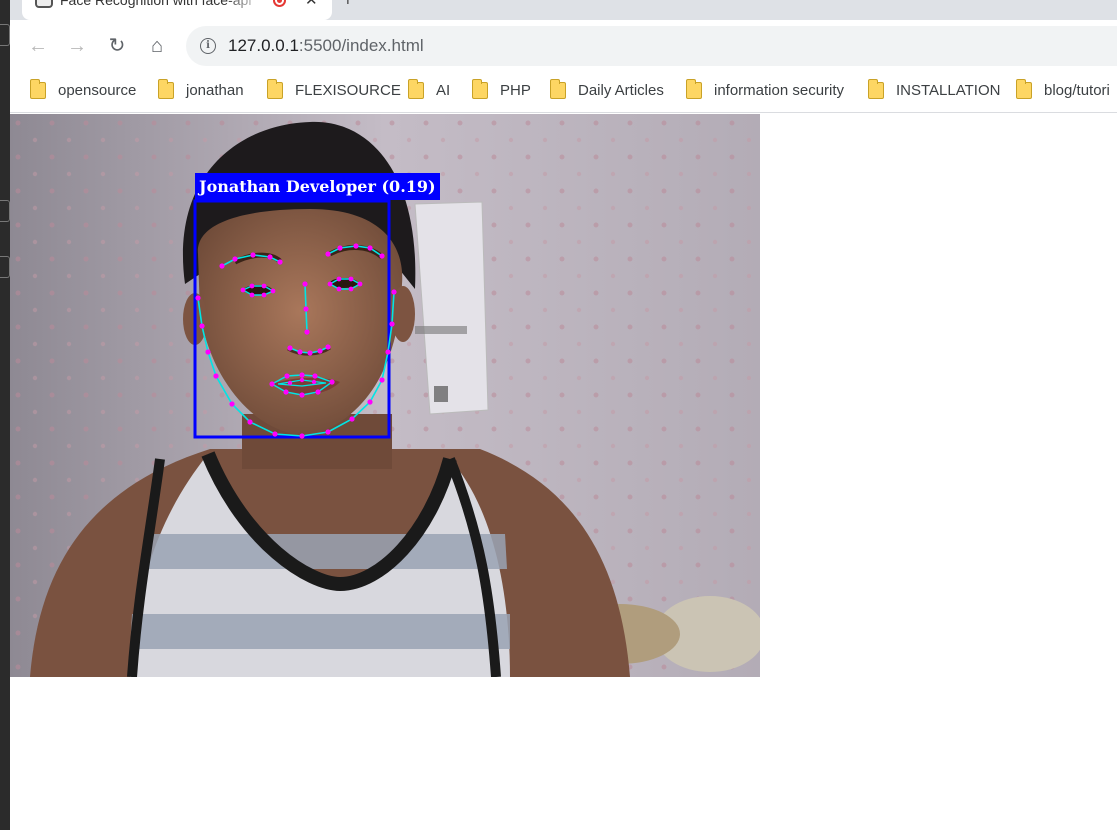 This screenshot has width=1117, height=830. What do you see at coordinates (441, 394) in the screenshot?
I see `qr-code` at bounding box center [441, 394].